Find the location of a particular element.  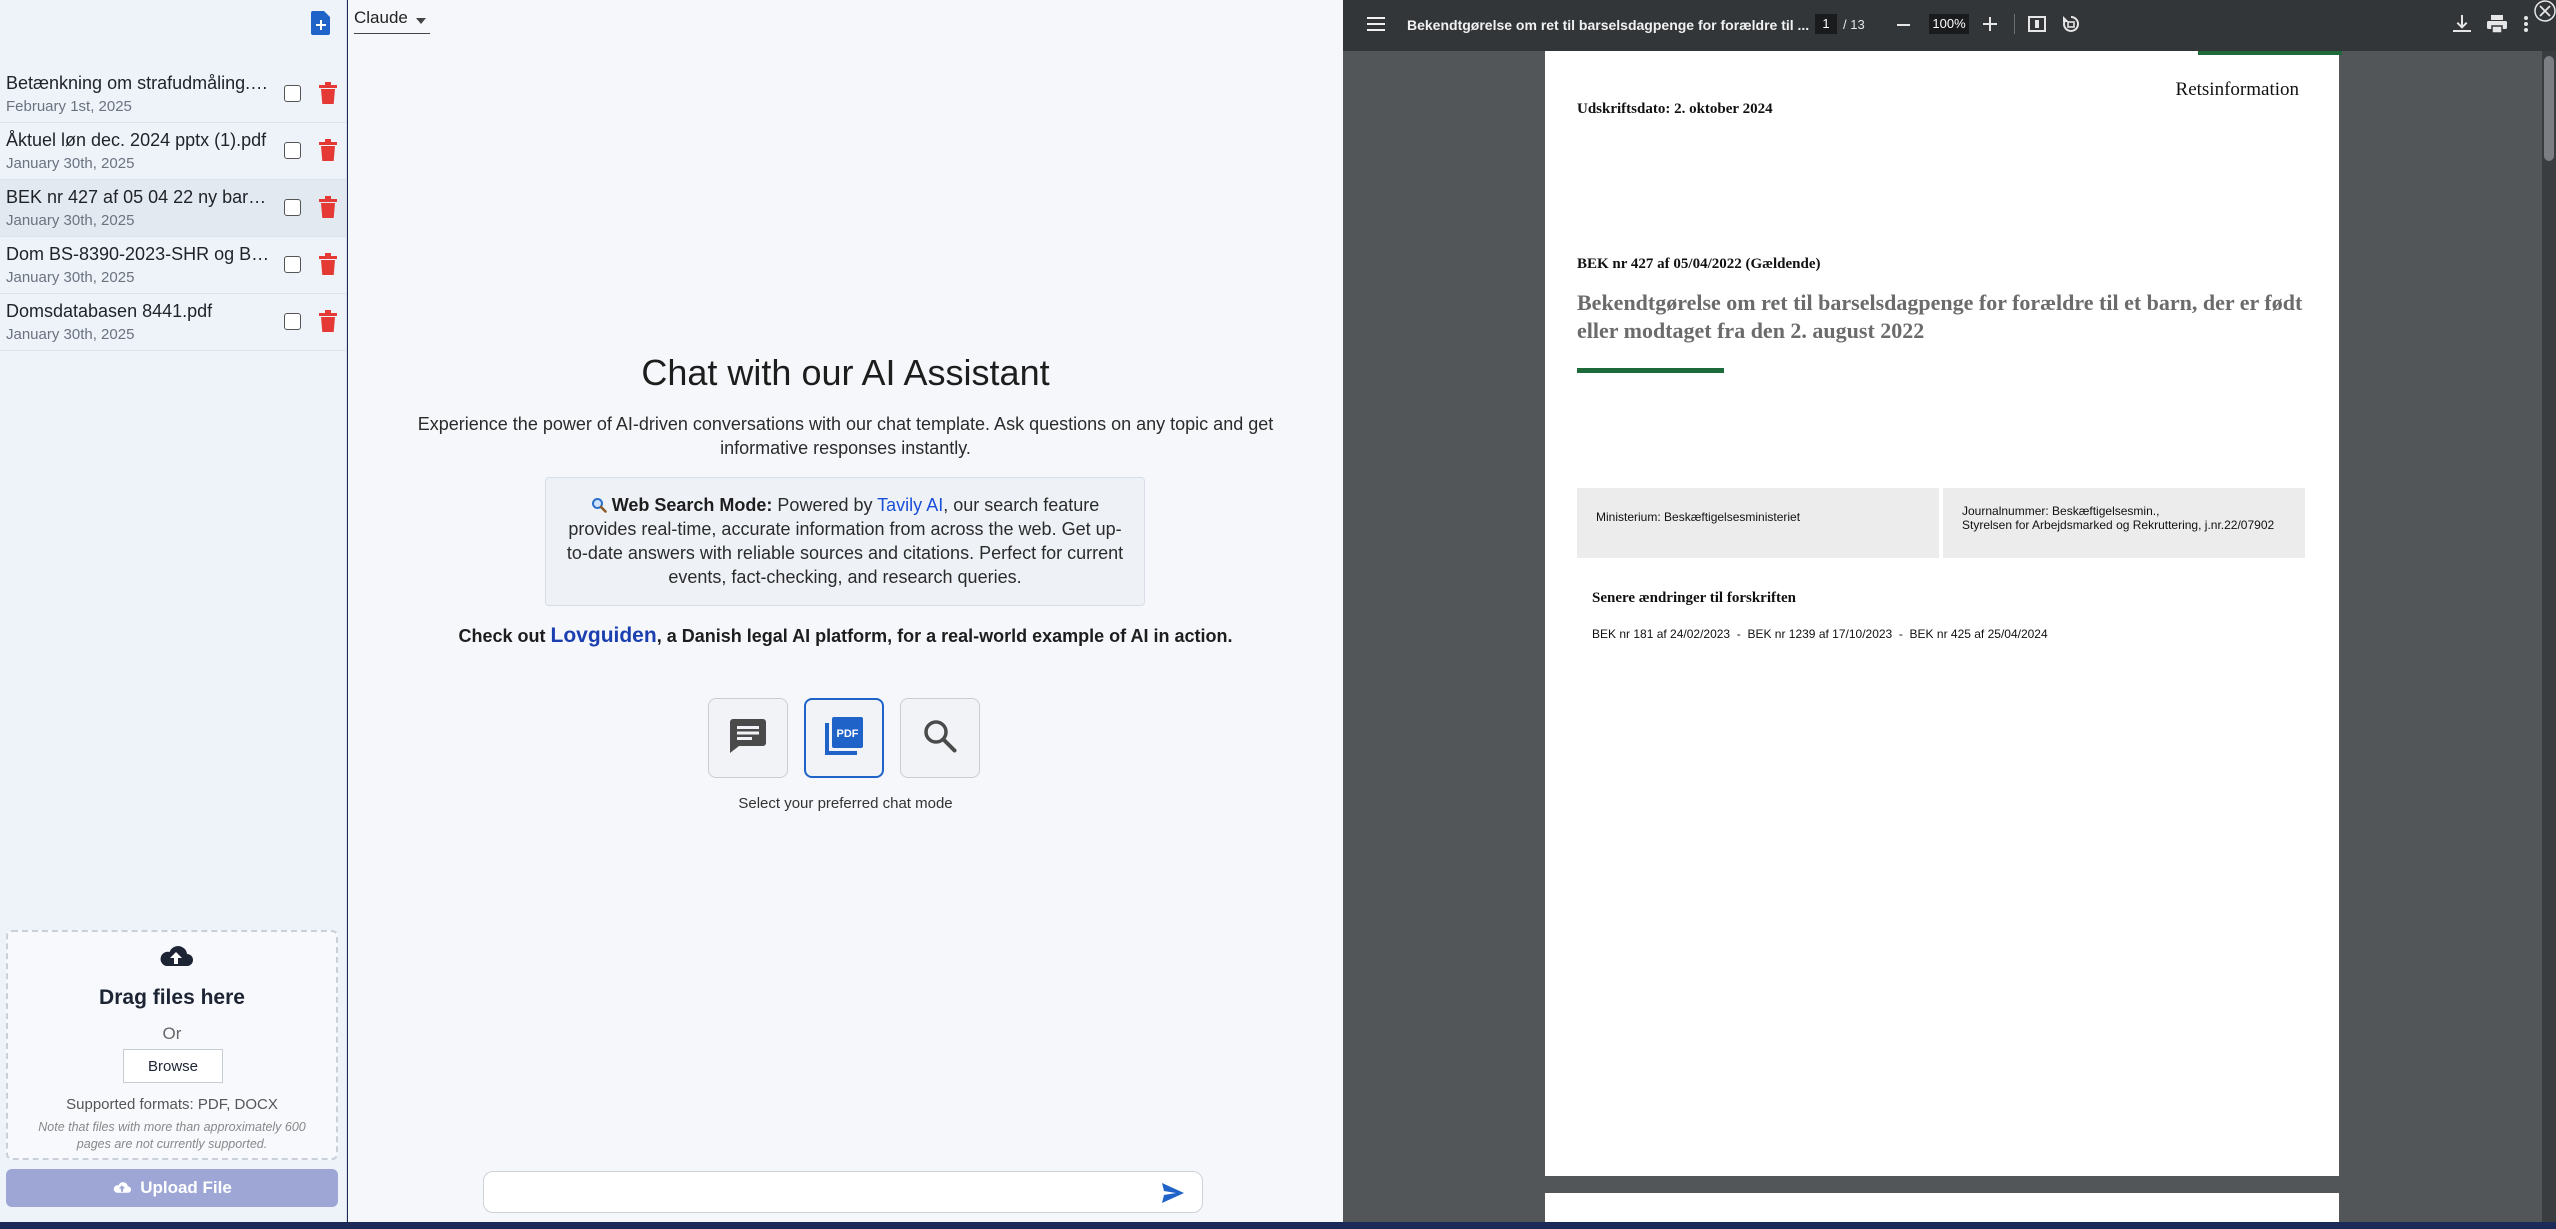

print-date: Udskriftsdato: 2. oktober 2024 is located at coordinates (1675, 109).